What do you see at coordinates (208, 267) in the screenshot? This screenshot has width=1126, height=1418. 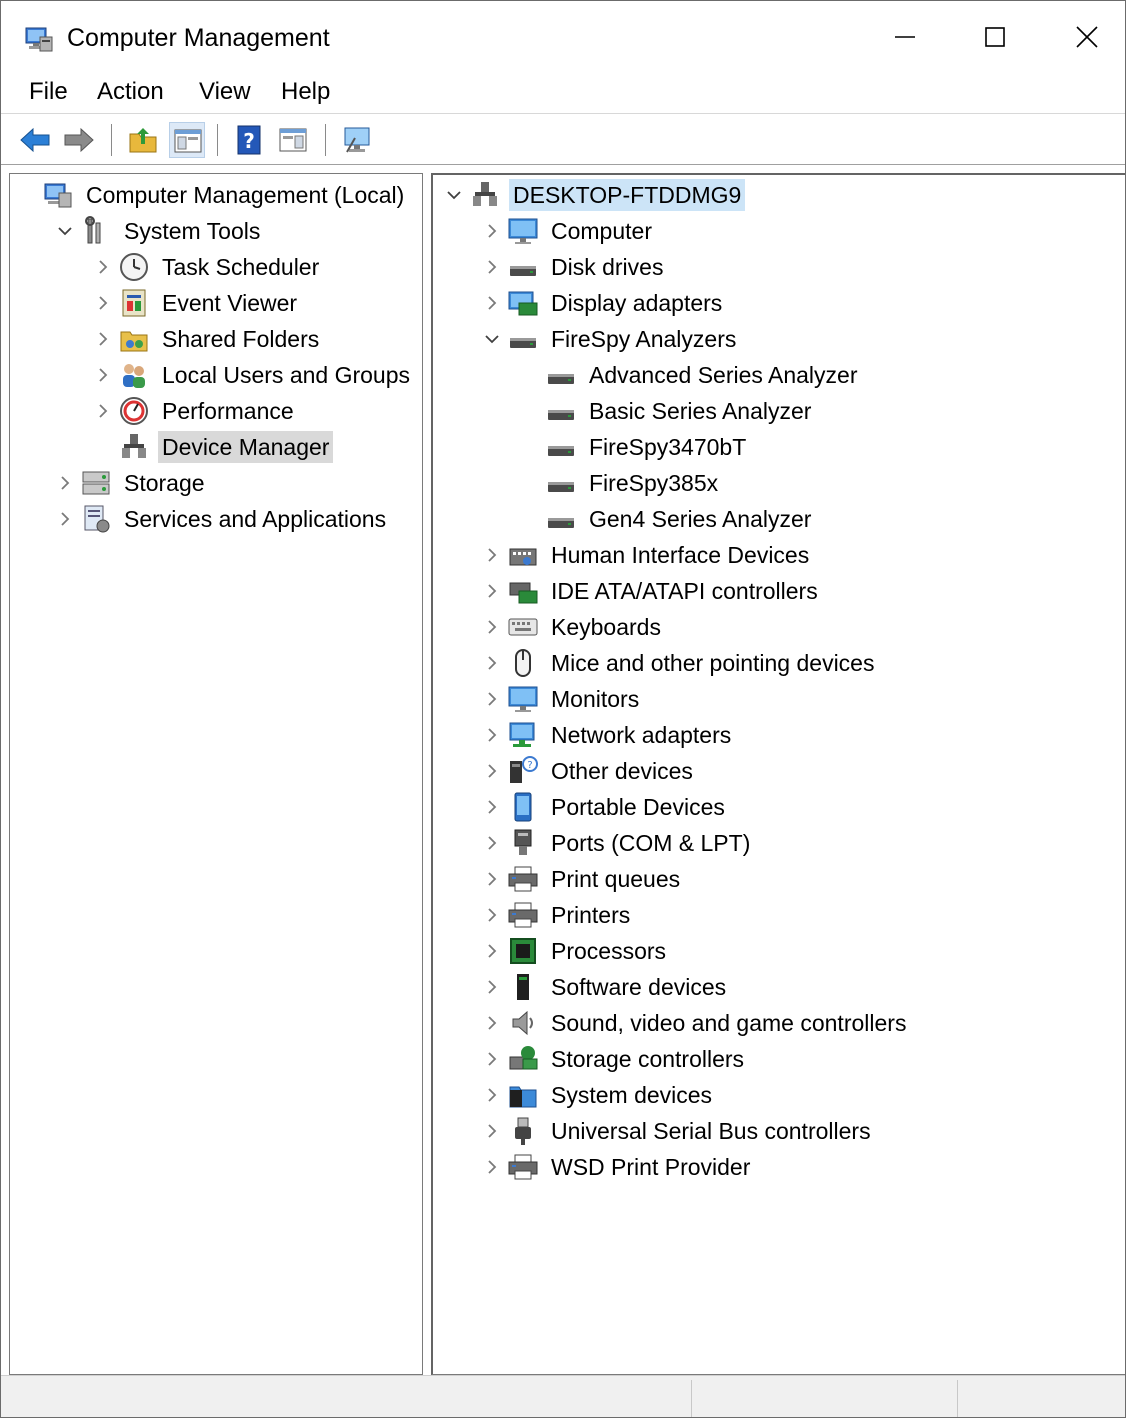 I see `tree-item-task-scheduler: Task Scheduler` at bounding box center [208, 267].